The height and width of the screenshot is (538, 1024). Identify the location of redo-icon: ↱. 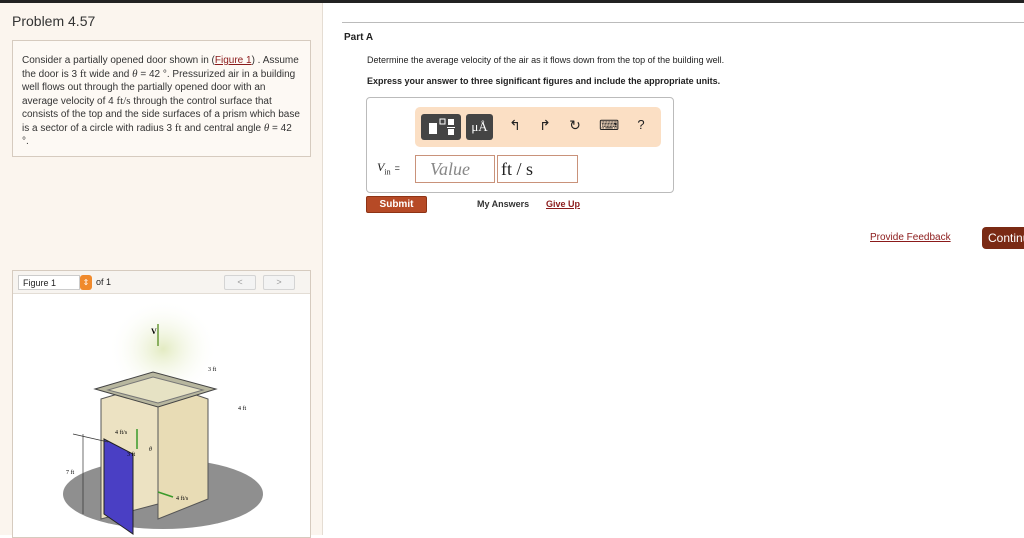
(545, 125).